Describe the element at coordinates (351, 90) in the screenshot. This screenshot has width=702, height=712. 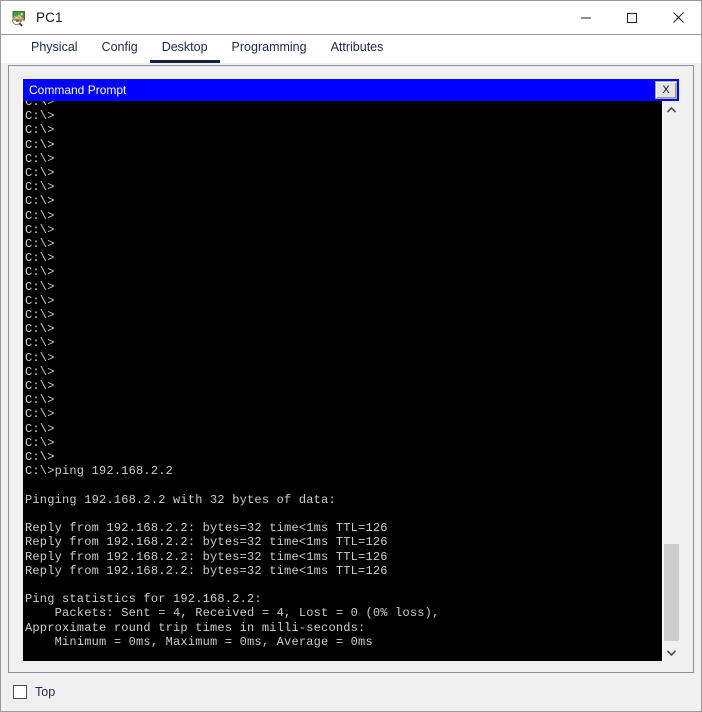
I see `command-prompt-titlebar: Command Prompt X` at that location.